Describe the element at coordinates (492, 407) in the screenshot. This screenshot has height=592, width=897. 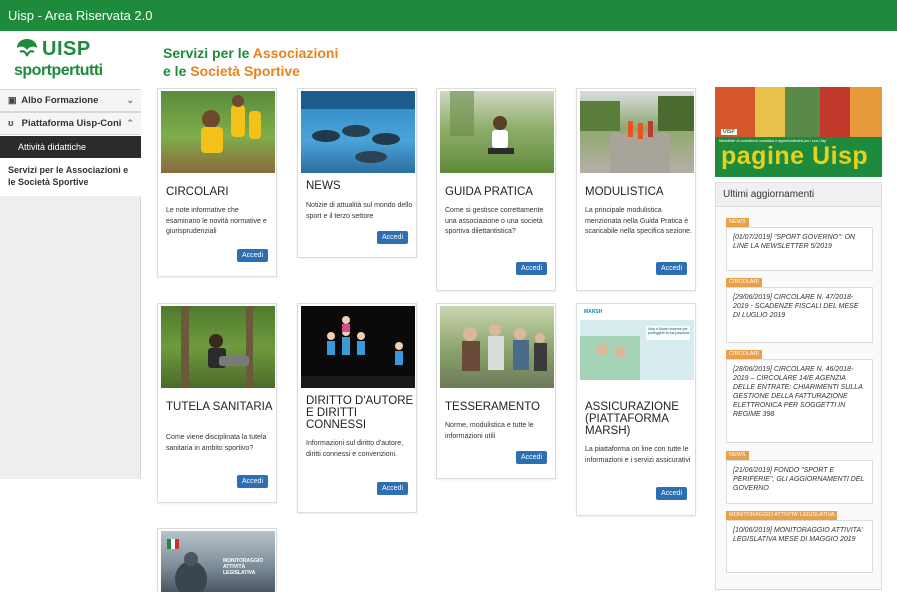
I see `card-title: TESSERAMENTO` at that location.